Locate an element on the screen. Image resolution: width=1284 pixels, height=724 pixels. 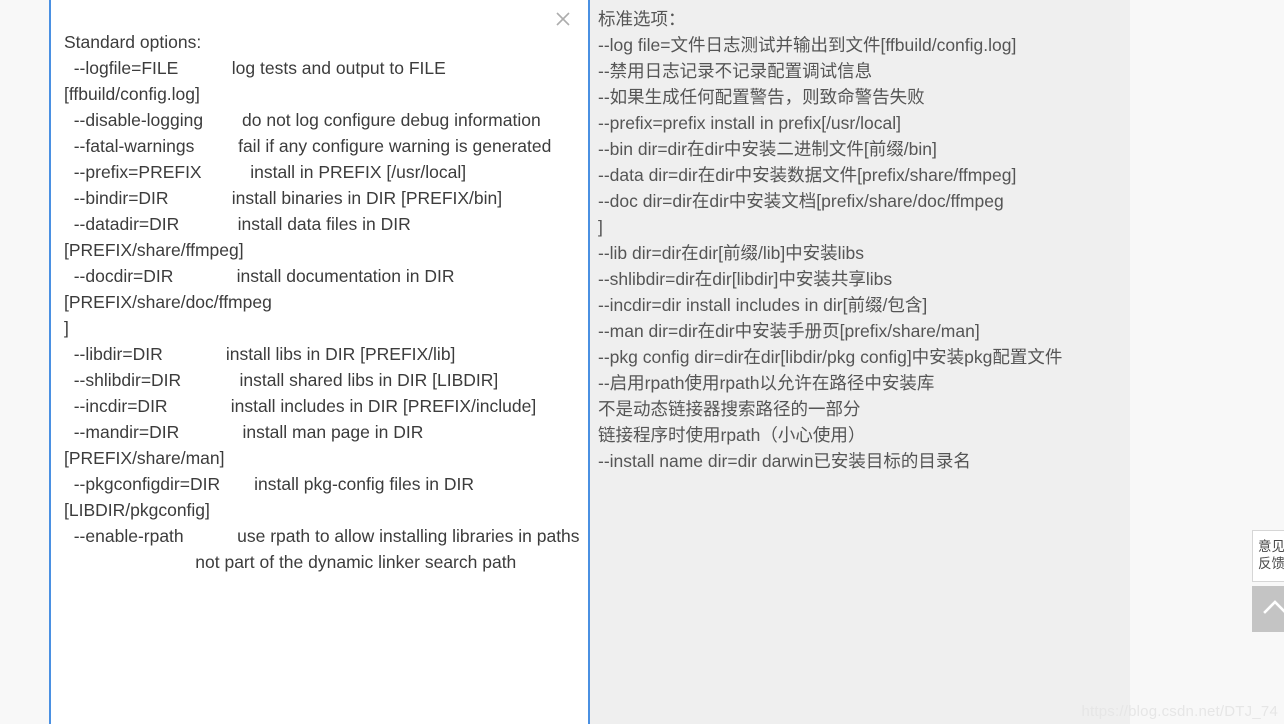
scroll-to-top-button is located at coordinates (1268, 609).